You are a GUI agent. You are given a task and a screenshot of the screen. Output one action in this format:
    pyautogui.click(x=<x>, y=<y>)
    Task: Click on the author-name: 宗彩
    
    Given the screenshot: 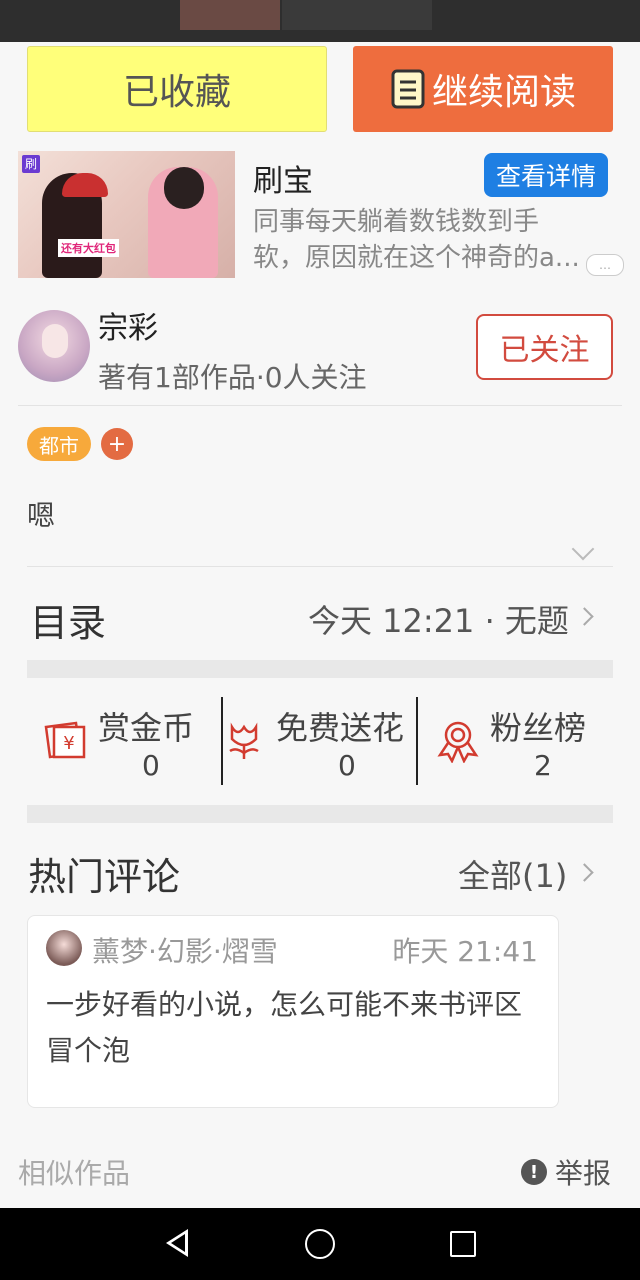 What is the action you would take?
    pyautogui.click(x=128, y=325)
    